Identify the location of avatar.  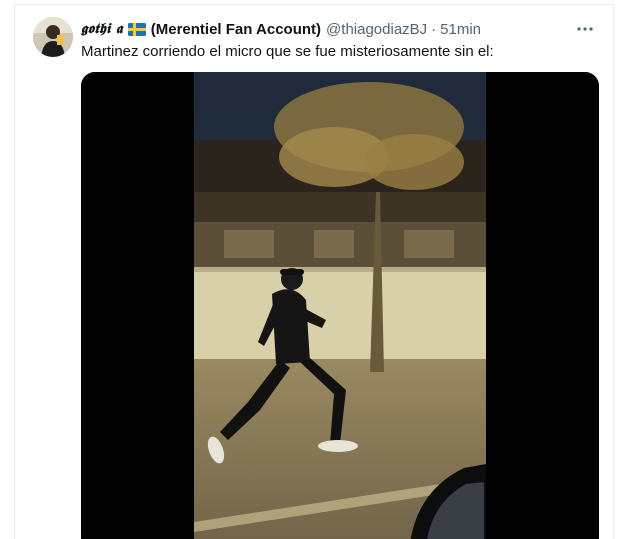
(53, 37).